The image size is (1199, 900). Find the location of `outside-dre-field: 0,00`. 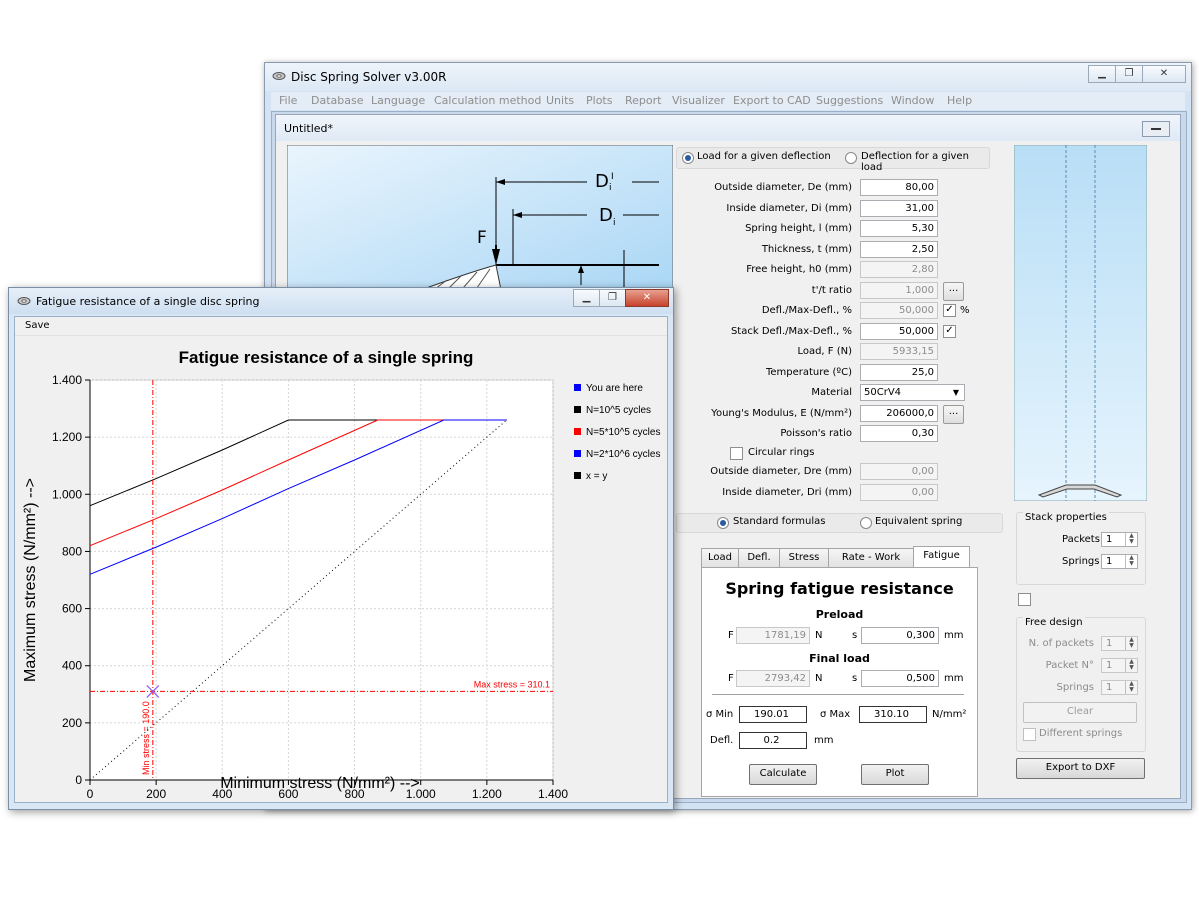

outside-dre-field: 0,00 is located at coordinates (899, 471).